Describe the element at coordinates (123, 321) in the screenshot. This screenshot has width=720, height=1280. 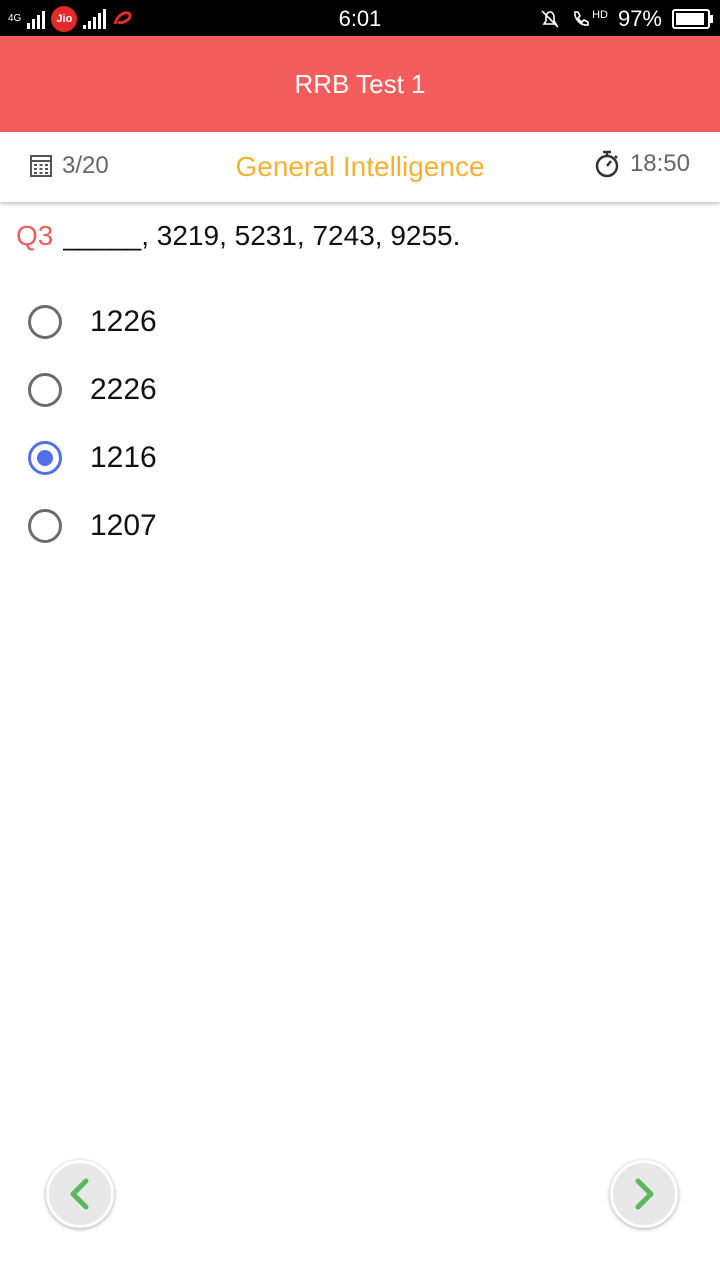
I see `option-label: 1226` at that location.